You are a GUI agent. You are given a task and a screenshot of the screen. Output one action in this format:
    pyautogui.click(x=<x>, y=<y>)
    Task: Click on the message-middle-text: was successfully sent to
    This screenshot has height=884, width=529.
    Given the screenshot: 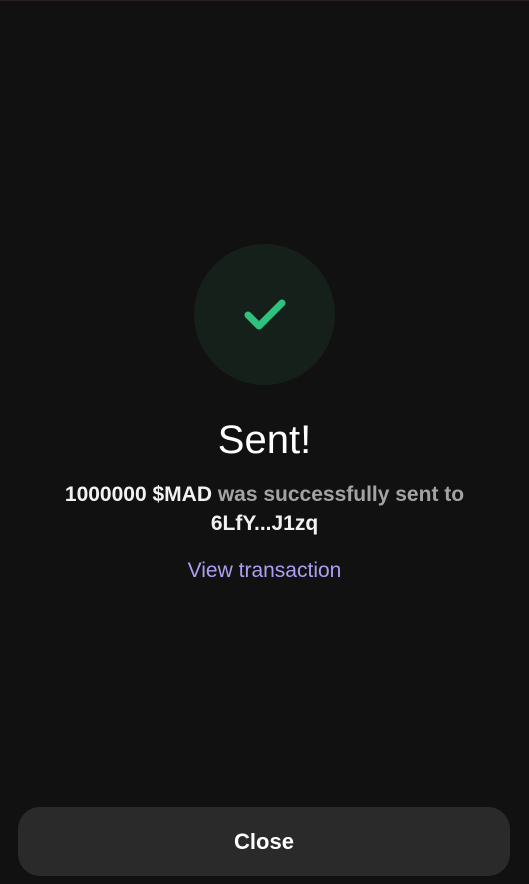 What is the action you would take?
    pyautogui.click(x=338, y=494)
    